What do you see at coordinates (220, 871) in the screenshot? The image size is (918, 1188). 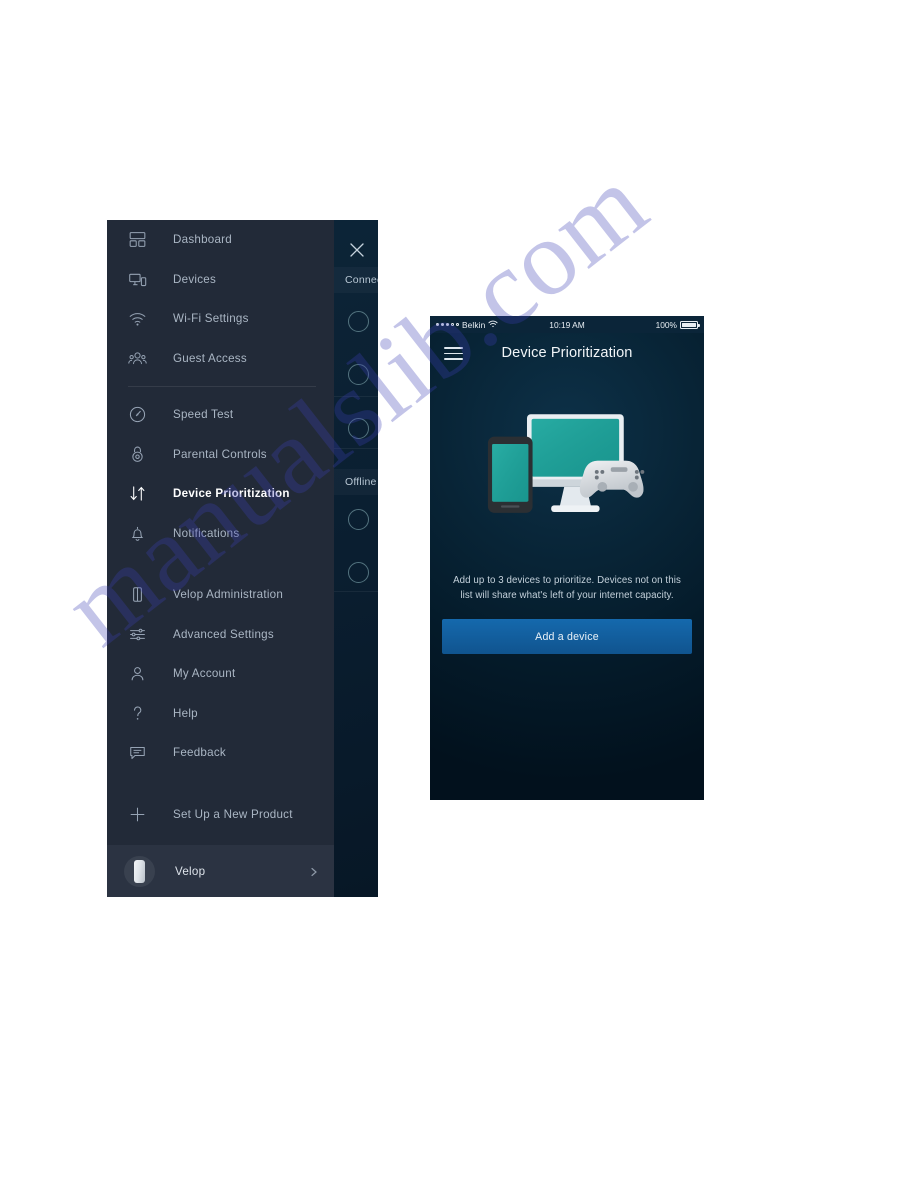 I see `drawer-footer-velop: Velop` at bounding box center [220, 871].